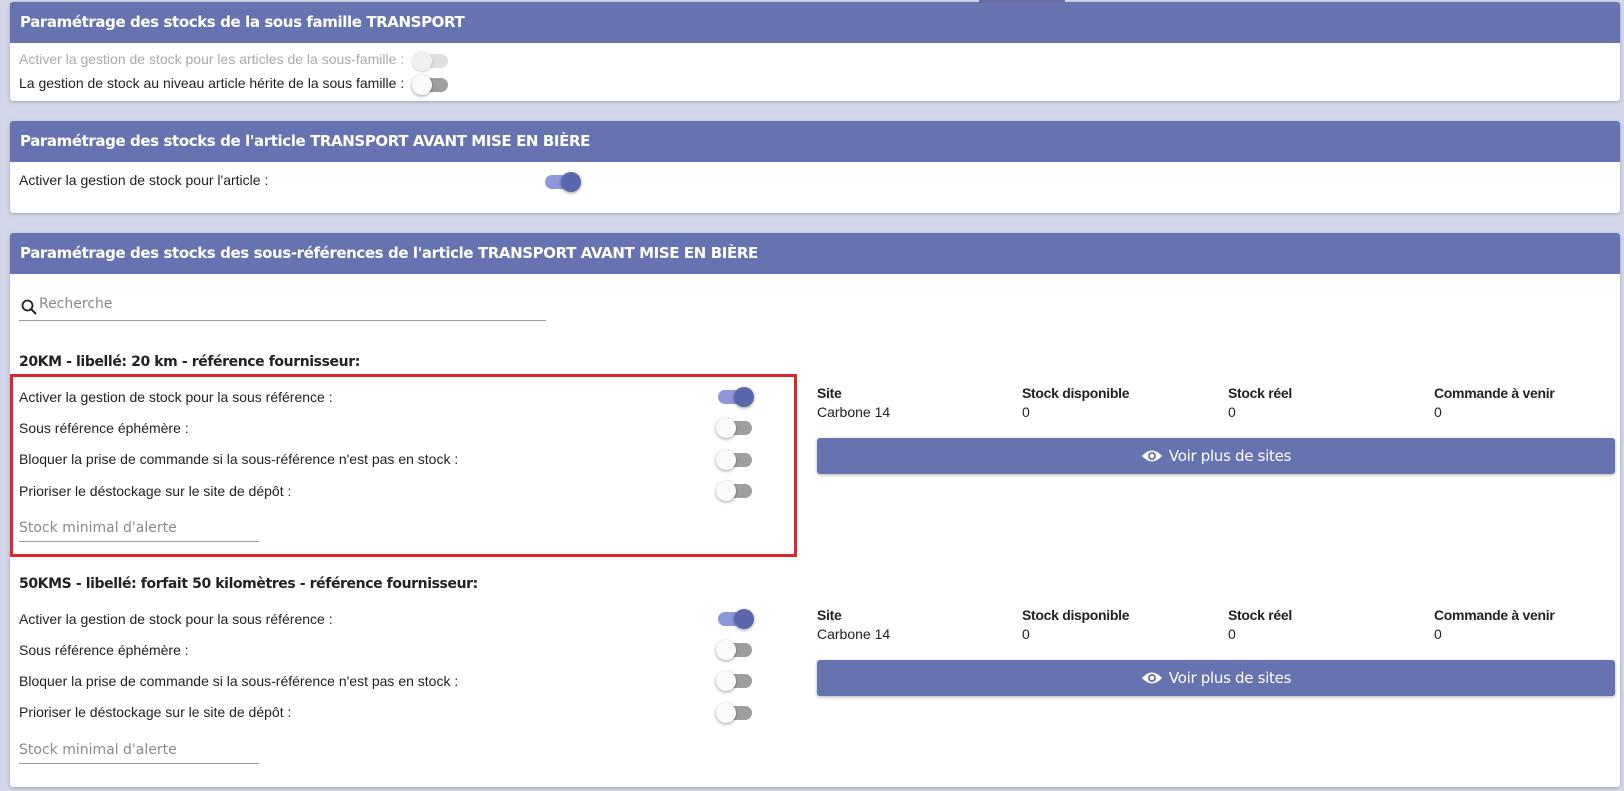 The width and height of the screenshot is (1624, 791). What do you see at coordinates (403, 465) in the screenshot?
I see `highlight-box` at bounding box center [403, 465].